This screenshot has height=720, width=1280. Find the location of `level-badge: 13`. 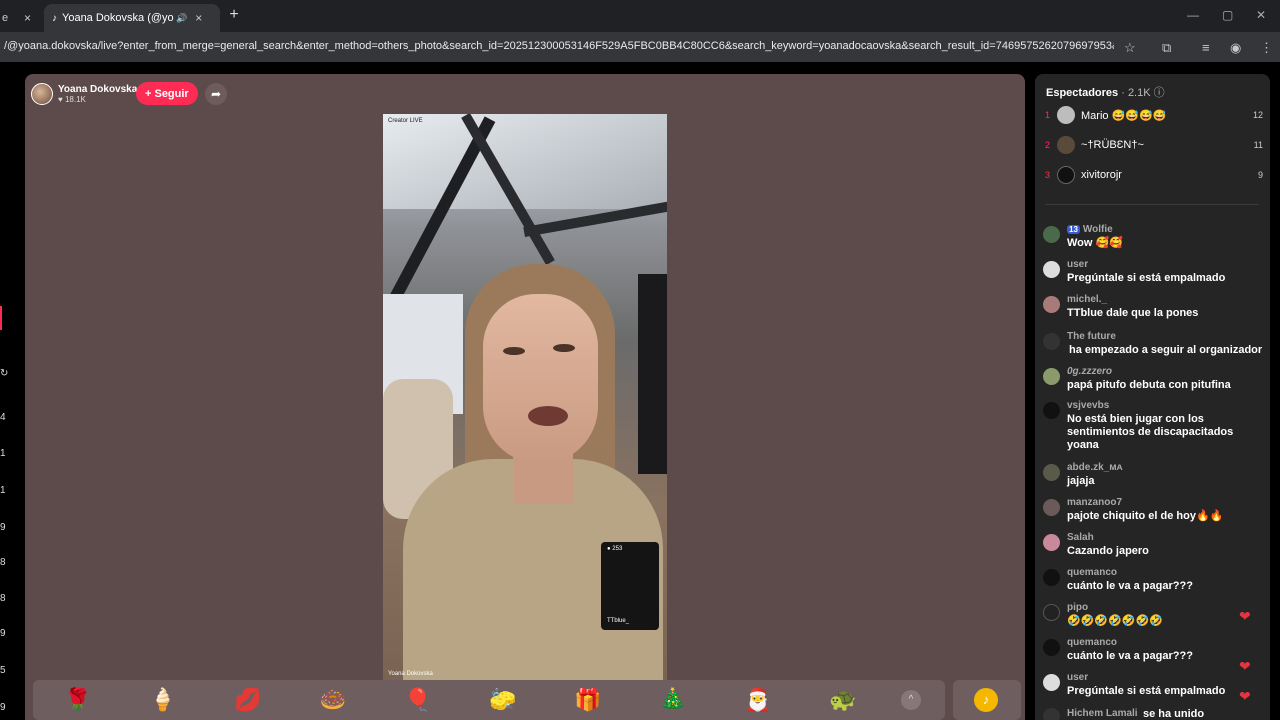

level-badge: 13 is located at coordinates (1073, 229).